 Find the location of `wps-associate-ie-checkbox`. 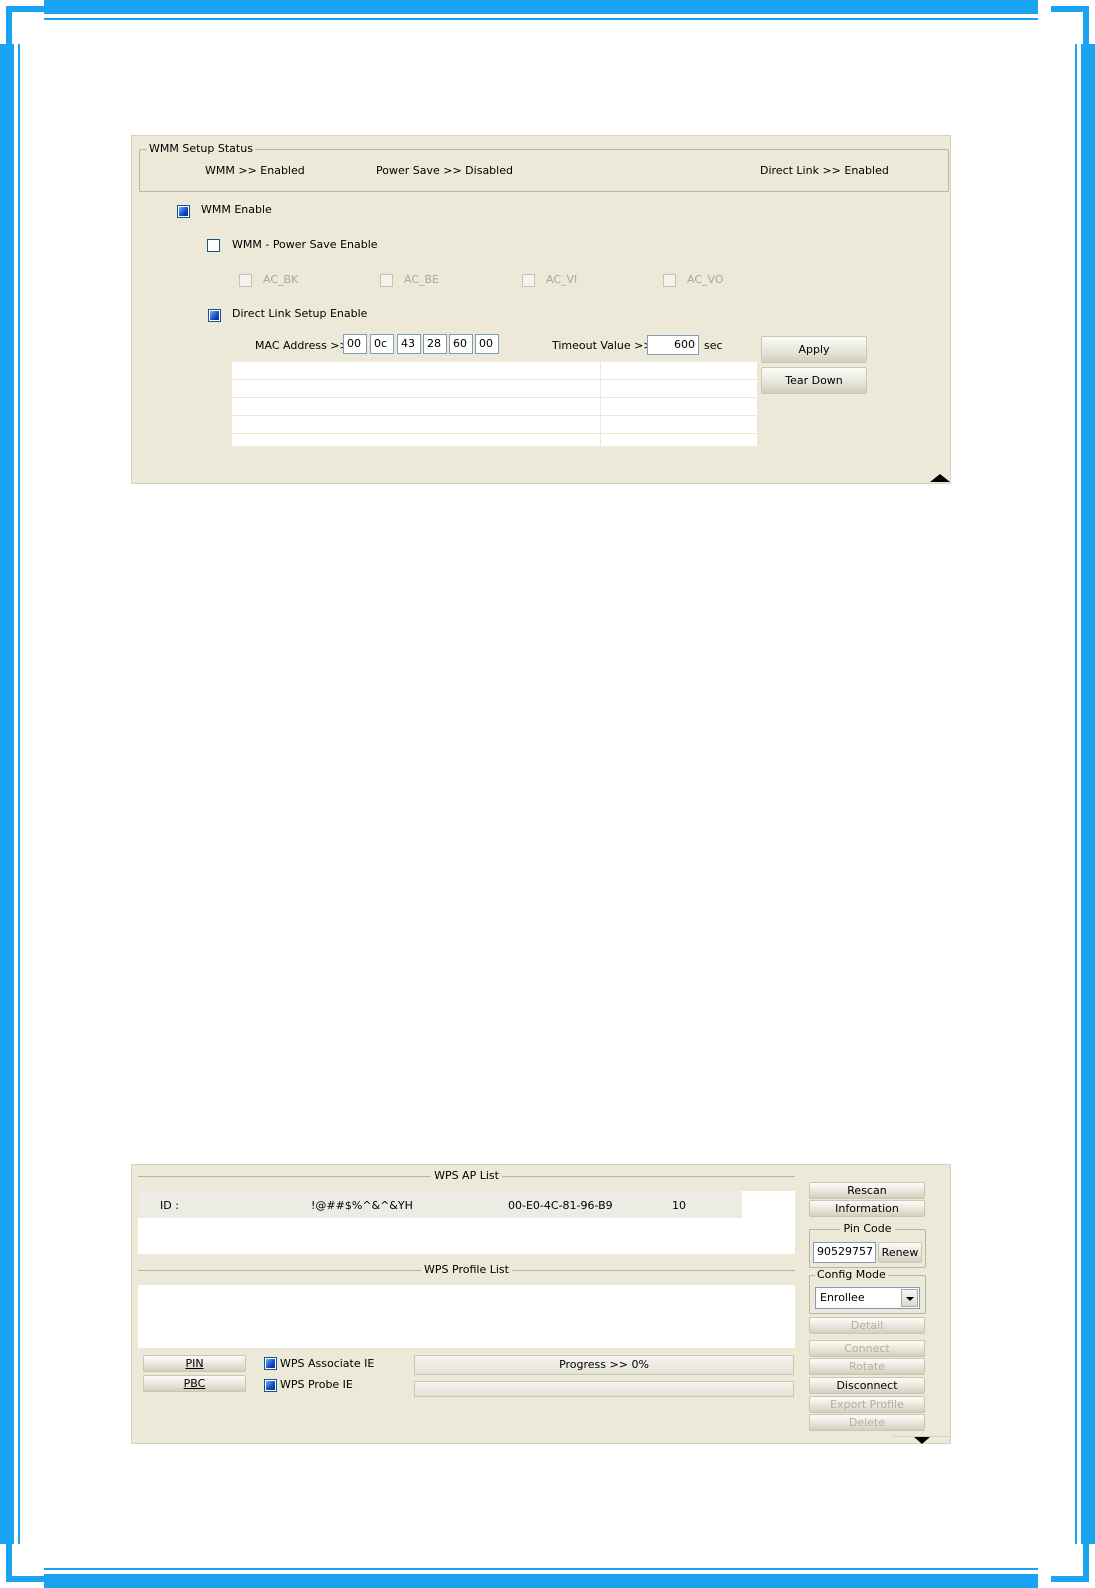

wps-associate-ie-checkbox is located at coordinates (270, 1363).